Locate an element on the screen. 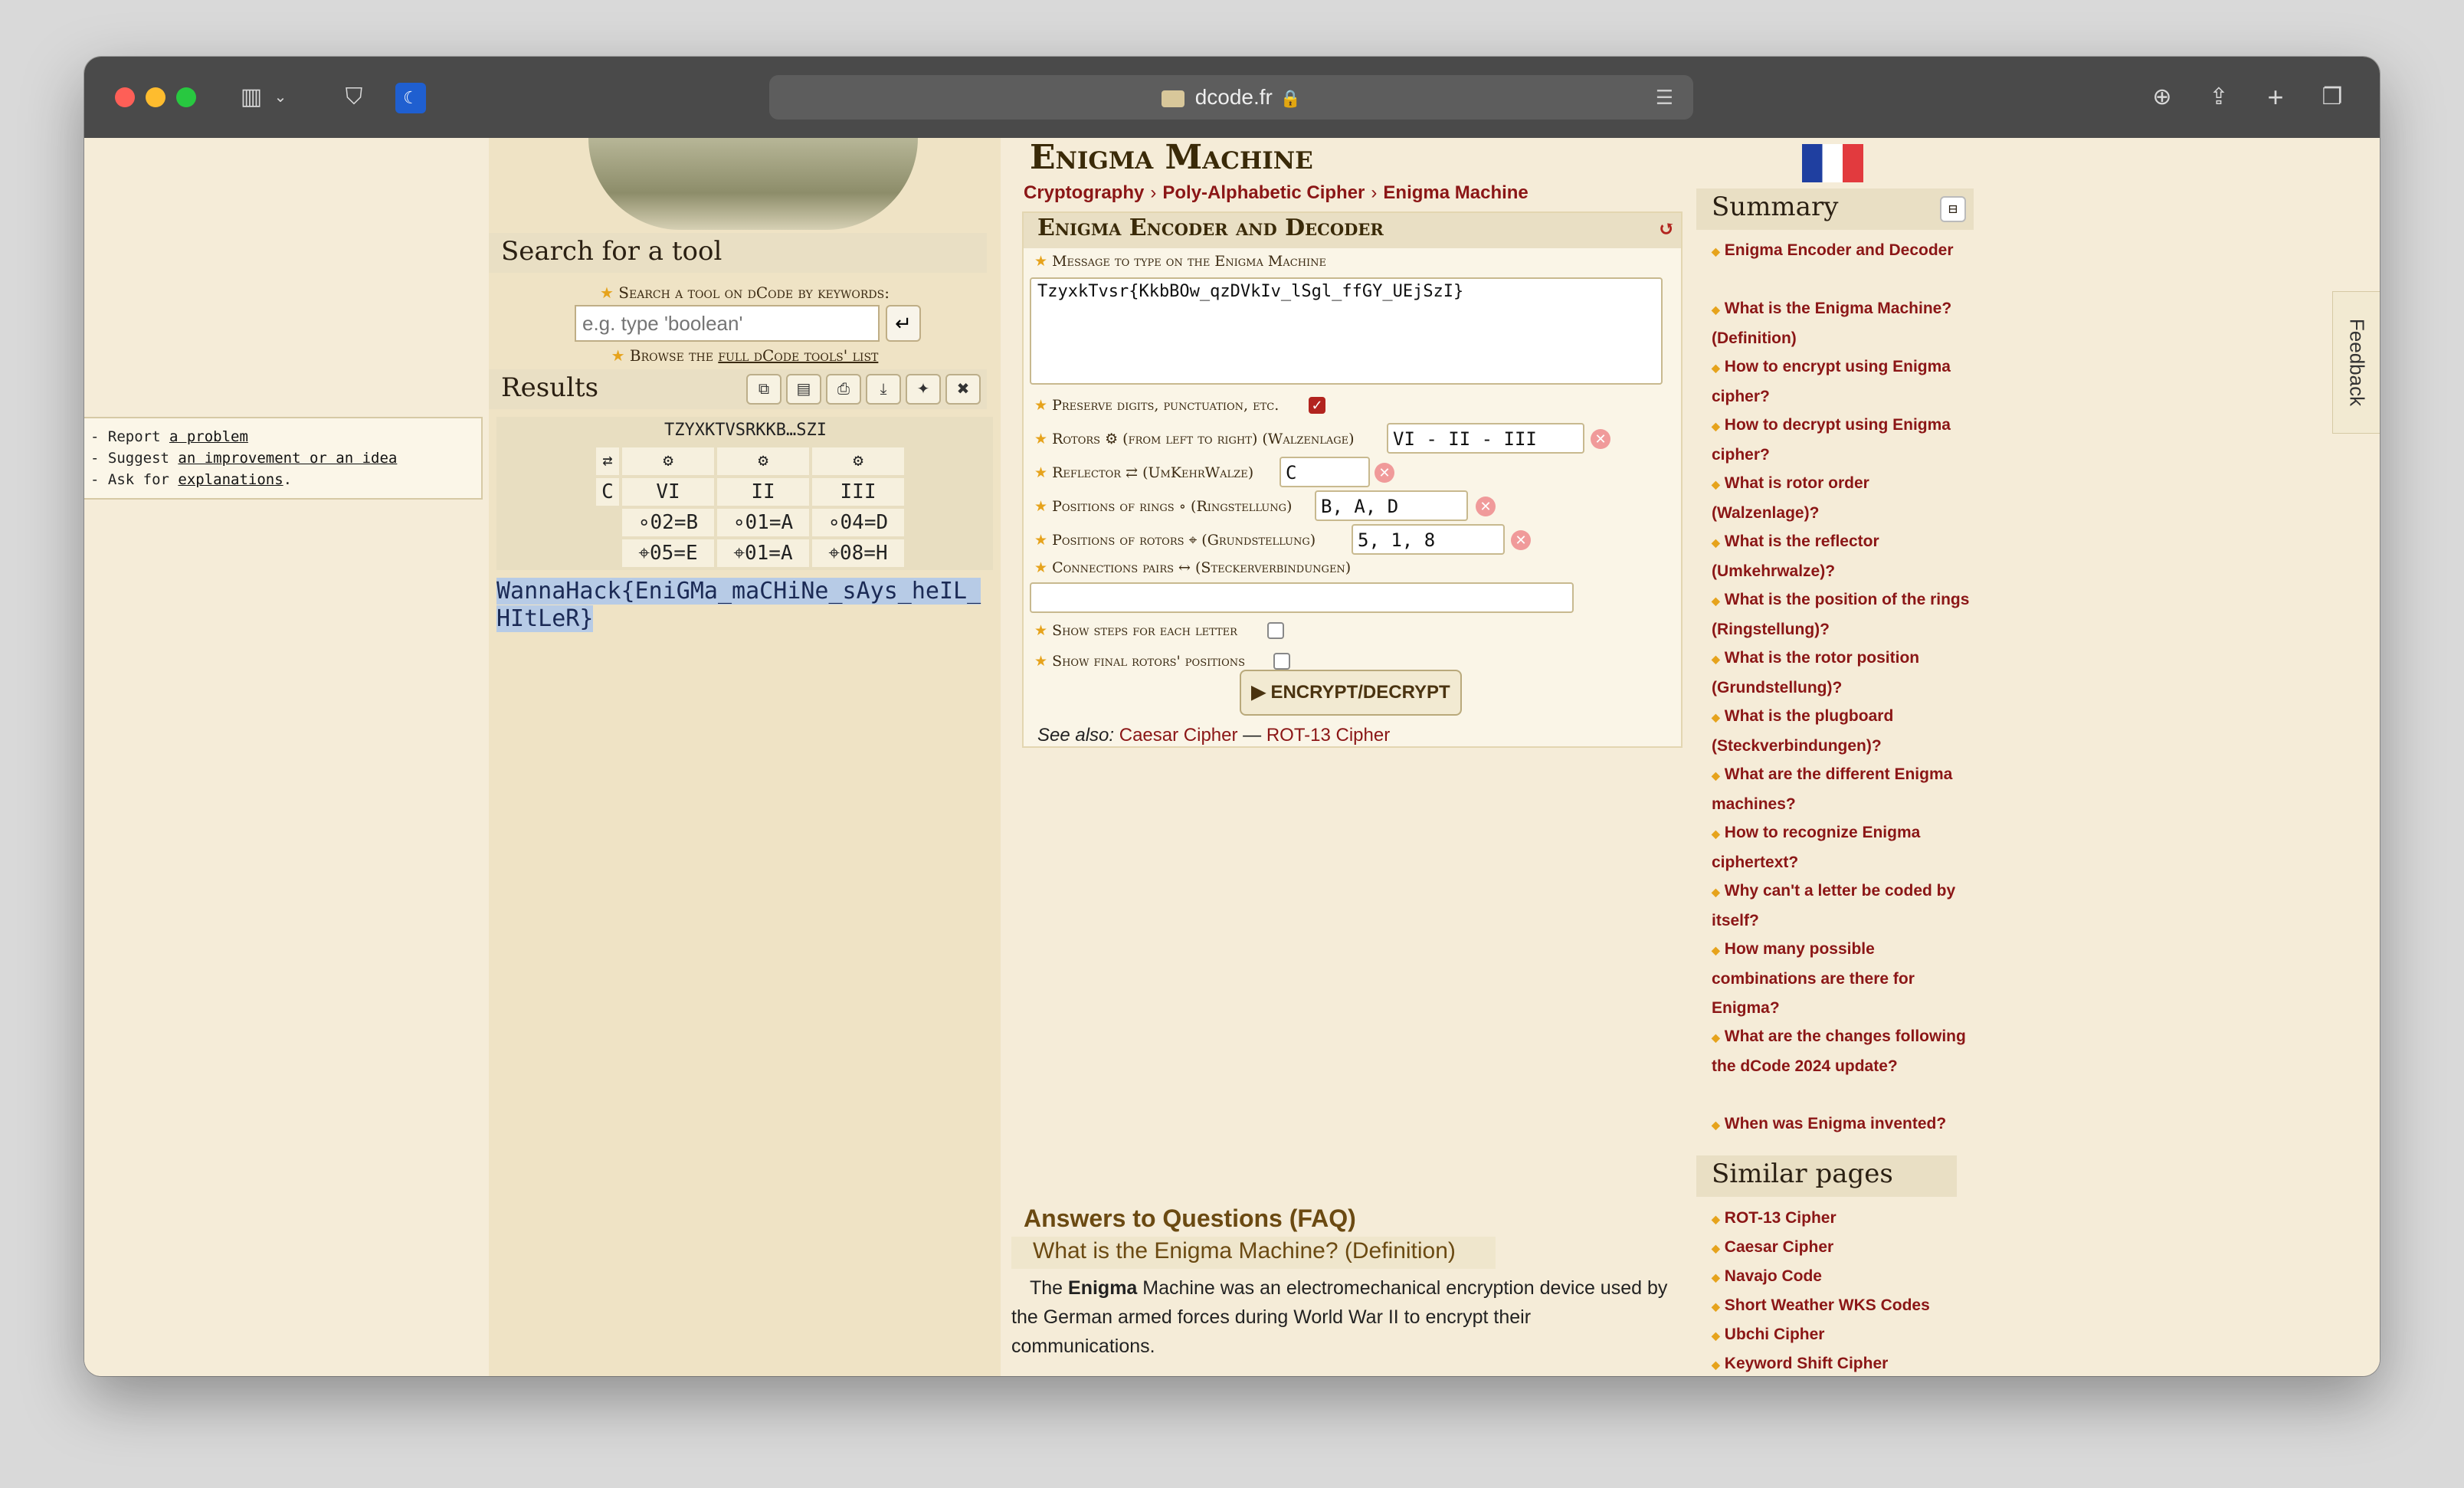 The height and width of the screenshot is (1488, 2464). similar-item: ◆ Caesar Cipher is located at coordinates (1772, 1247).